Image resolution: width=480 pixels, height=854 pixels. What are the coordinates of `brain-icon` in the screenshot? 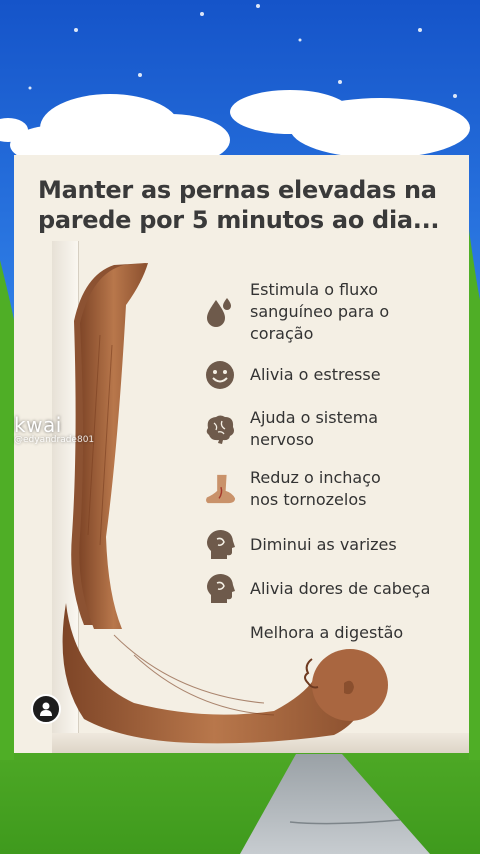 It's located at (220, 429).